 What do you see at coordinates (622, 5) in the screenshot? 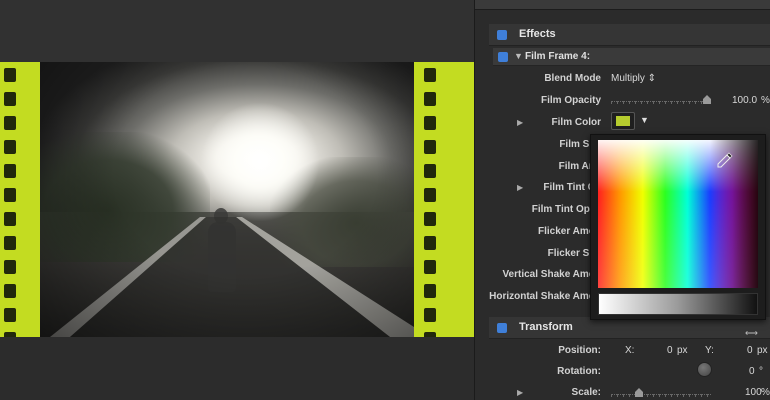
I see `inspector-header-strip` at bounding box center [622, 5].